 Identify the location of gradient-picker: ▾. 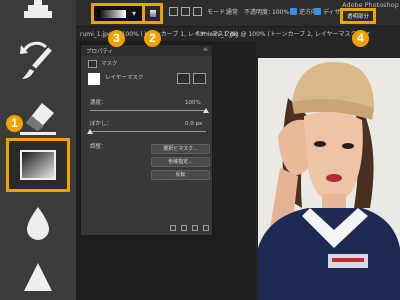
(120, 13).